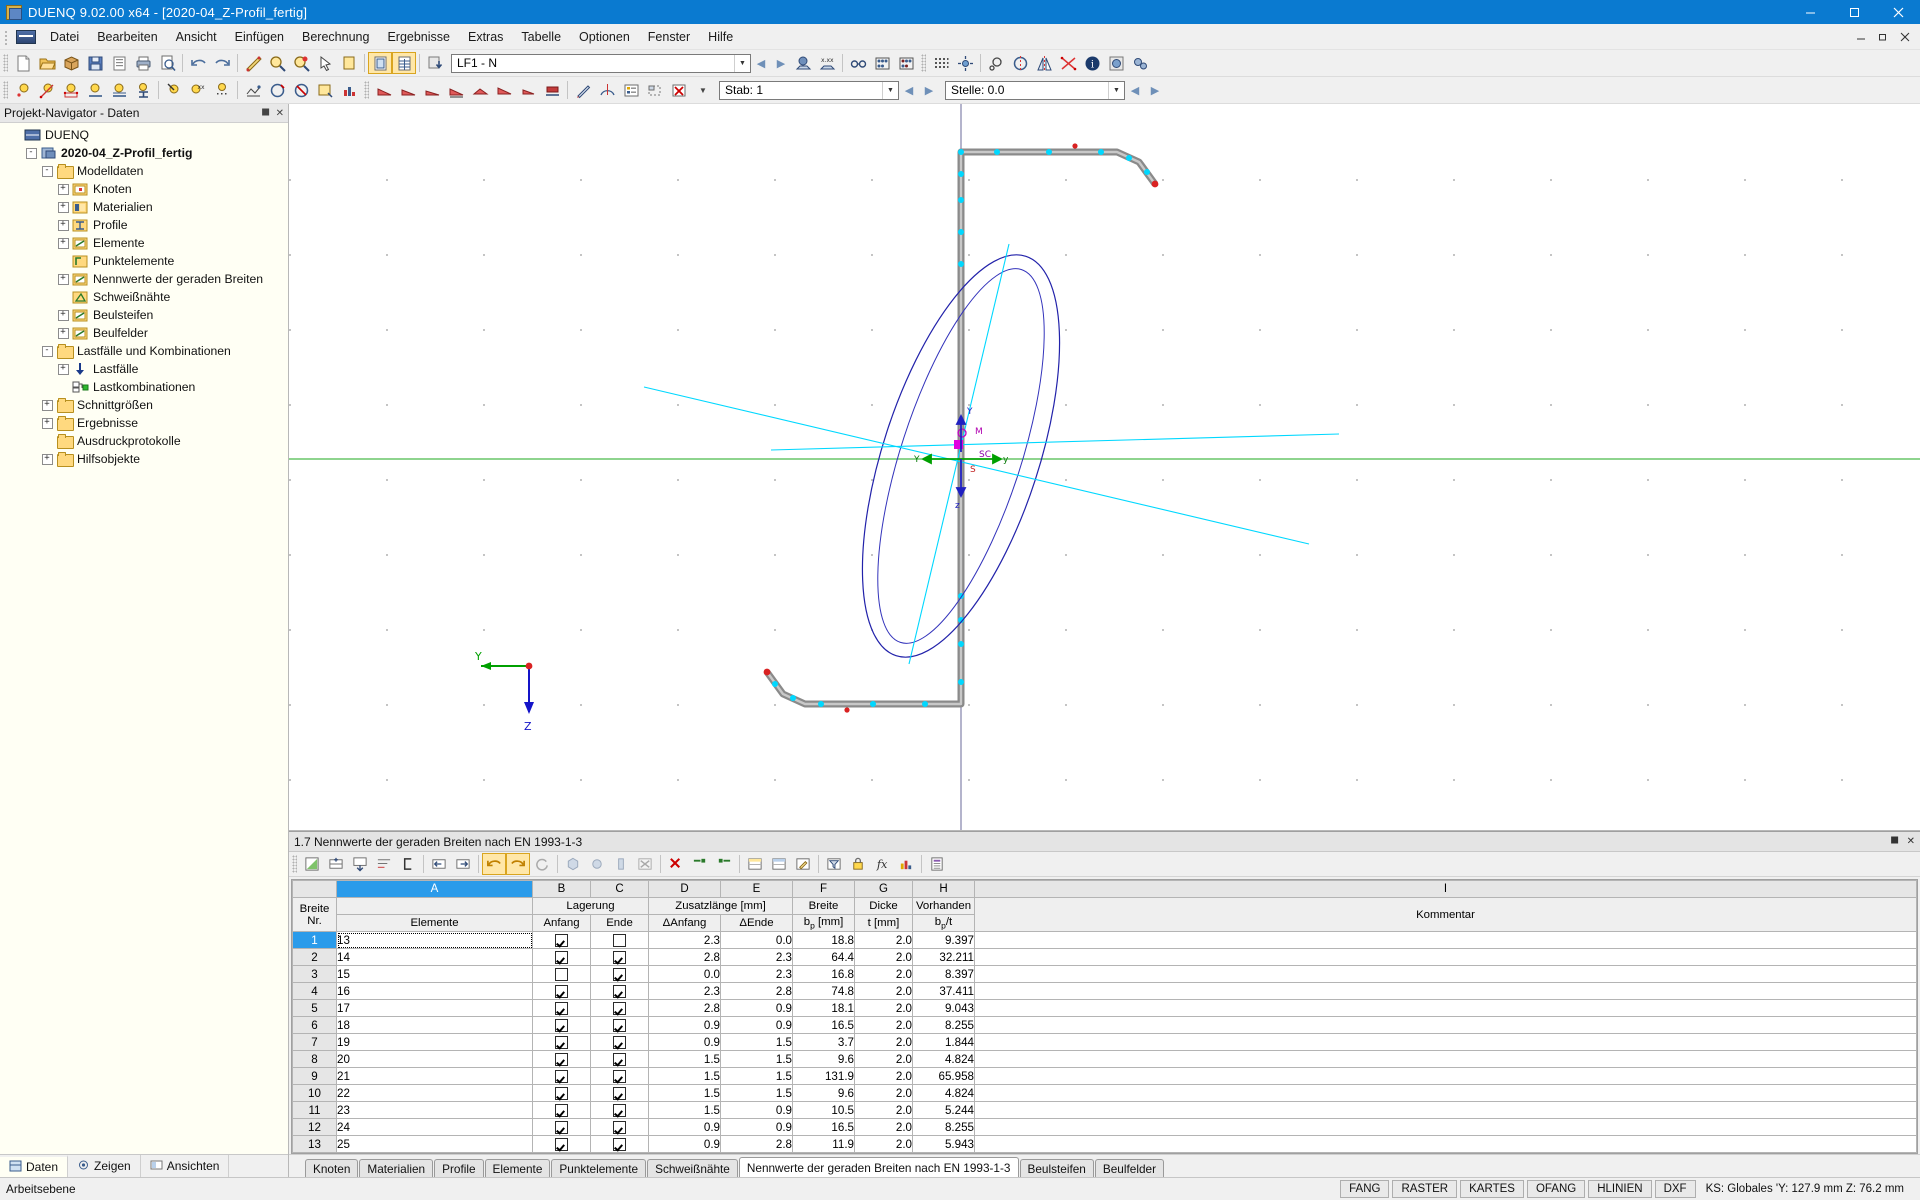  What do you see at coordinates (823, 1093) in the screenshot?
I see `cell-bp: 9.6` at bounding box center [823, 1093].